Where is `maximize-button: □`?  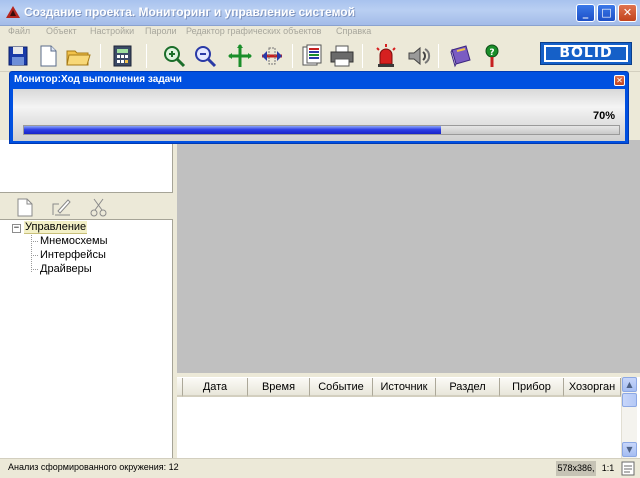
maximize-button: □ is located at coordinates (606, 13).